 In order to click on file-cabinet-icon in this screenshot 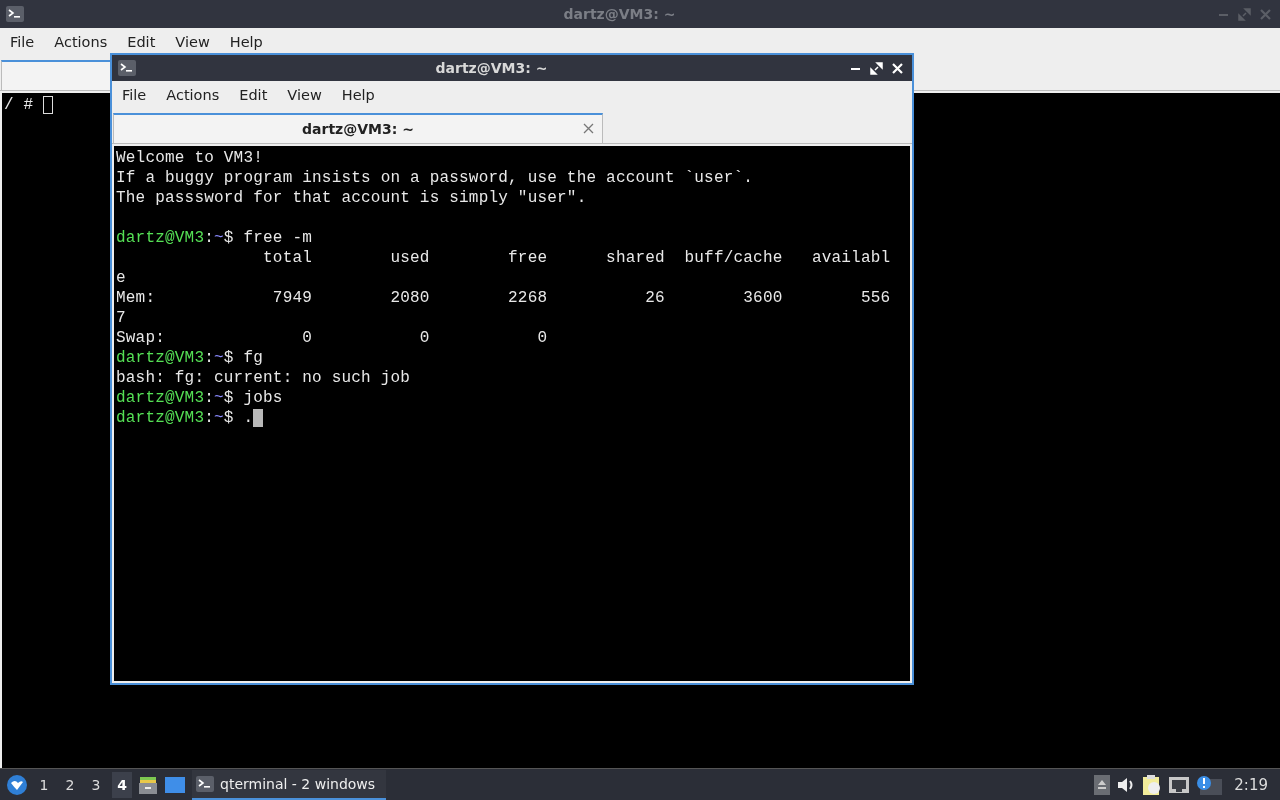, I will do `click(148, 784)`.